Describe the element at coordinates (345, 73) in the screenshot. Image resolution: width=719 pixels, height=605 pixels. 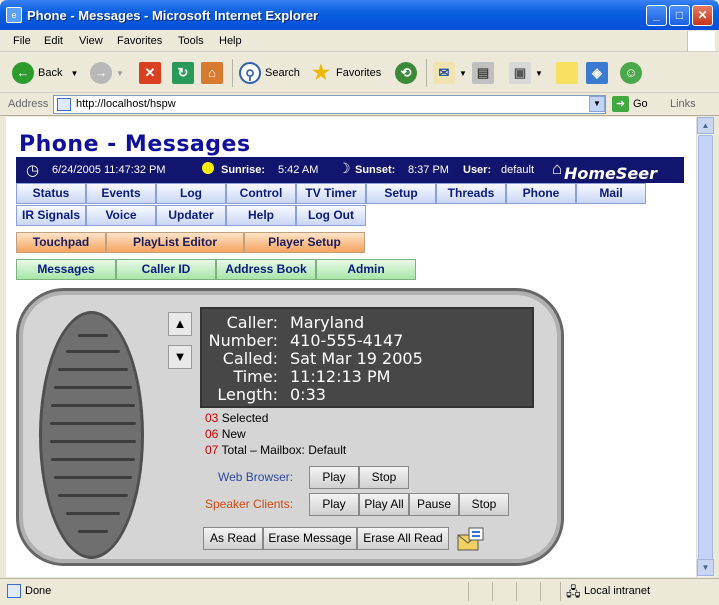
I see `favorites-button: ★ Favorites` at that location.